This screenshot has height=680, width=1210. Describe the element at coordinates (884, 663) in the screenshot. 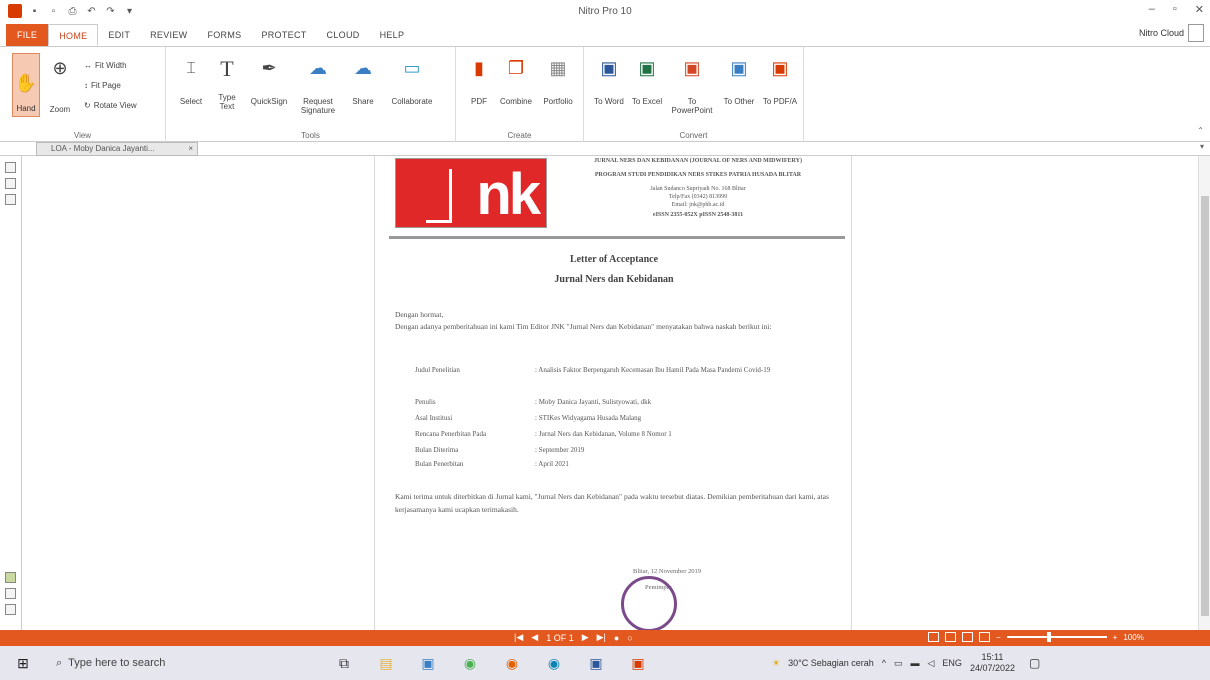

I see `tray-chevron-icon: ^` at that location.